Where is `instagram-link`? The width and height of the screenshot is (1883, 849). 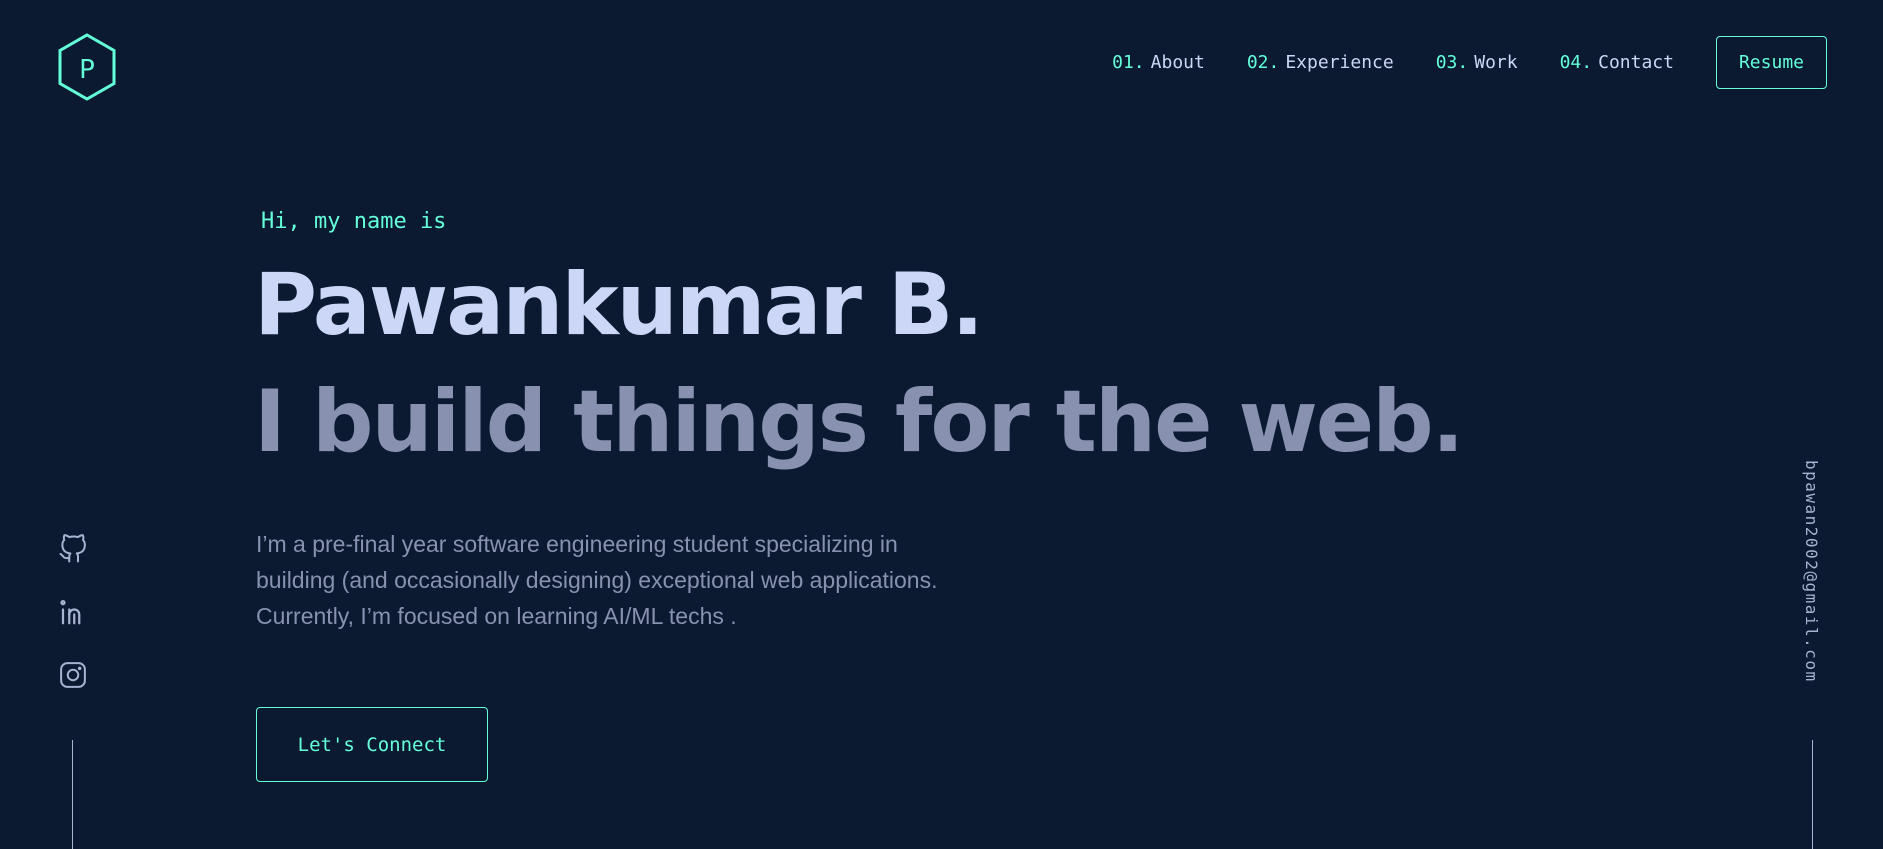 instagram-link is located at coordinates (73, 675).